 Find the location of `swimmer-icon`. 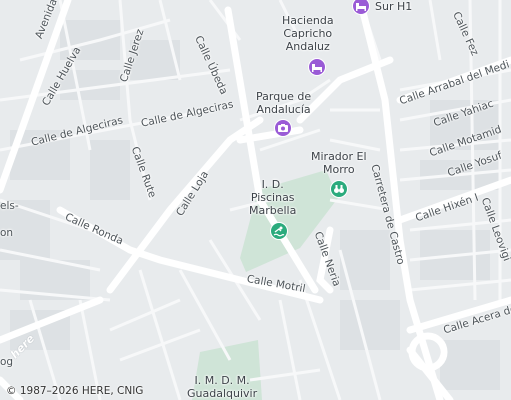

swimmer-icon is located at coordinates (279, 231).